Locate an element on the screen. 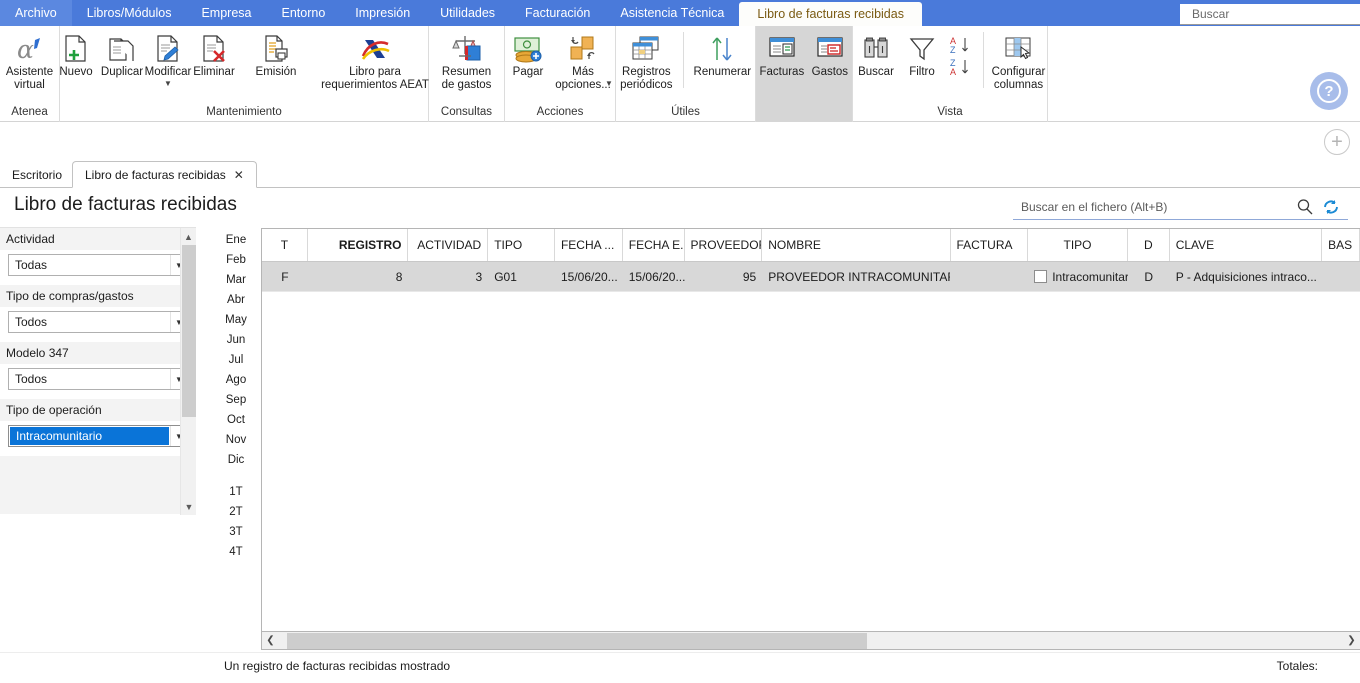 The image size is (1360, 683). menu-item-facturacion: Facturación is located at coordinates (557, 13).